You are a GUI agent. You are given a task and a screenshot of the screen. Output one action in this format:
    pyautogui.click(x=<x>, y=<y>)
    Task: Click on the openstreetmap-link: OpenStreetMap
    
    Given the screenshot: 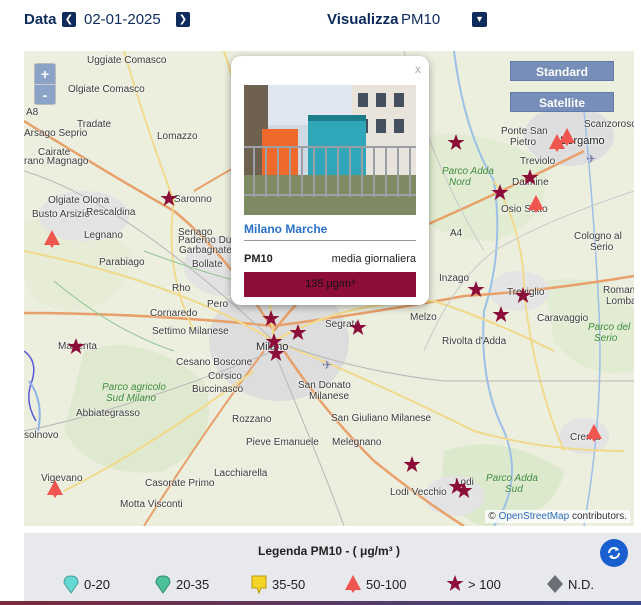 What is the action you would take?
    pyautogui.click(x=534, y=516)
    